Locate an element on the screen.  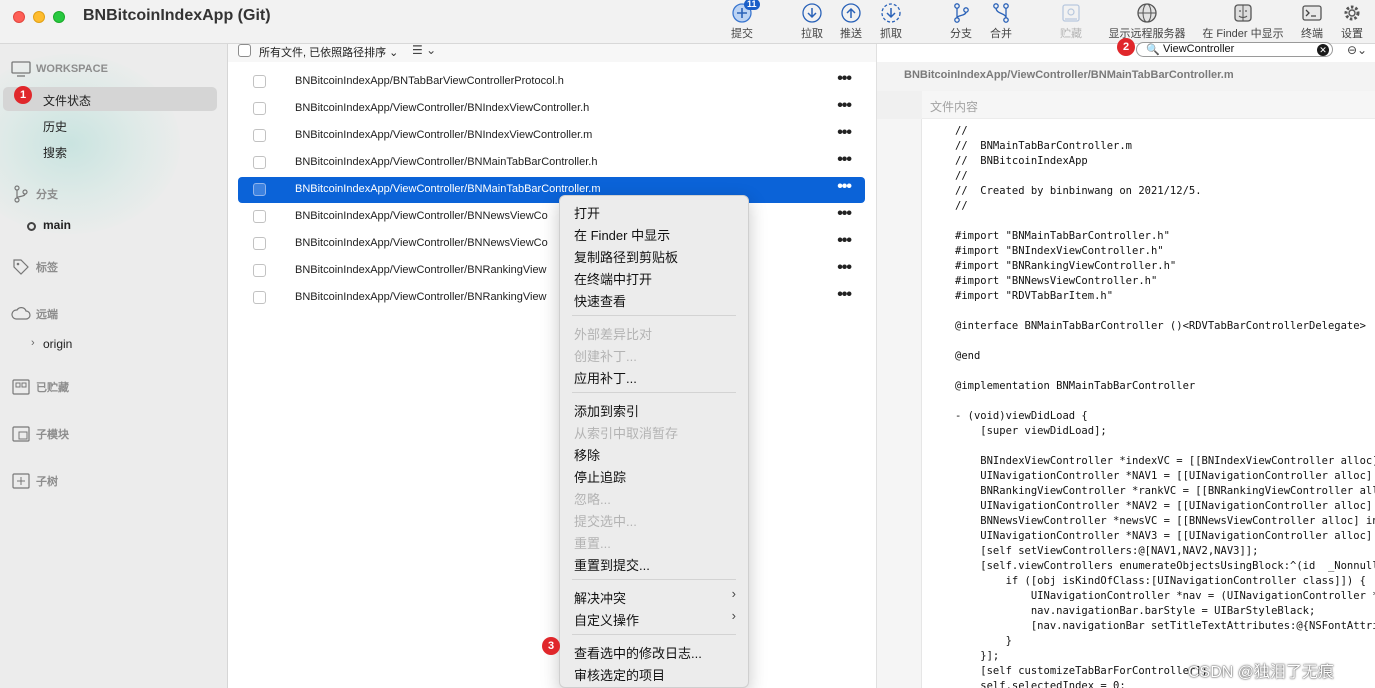
menu-item-remove: 移除 is located at coordinates (587, 454).